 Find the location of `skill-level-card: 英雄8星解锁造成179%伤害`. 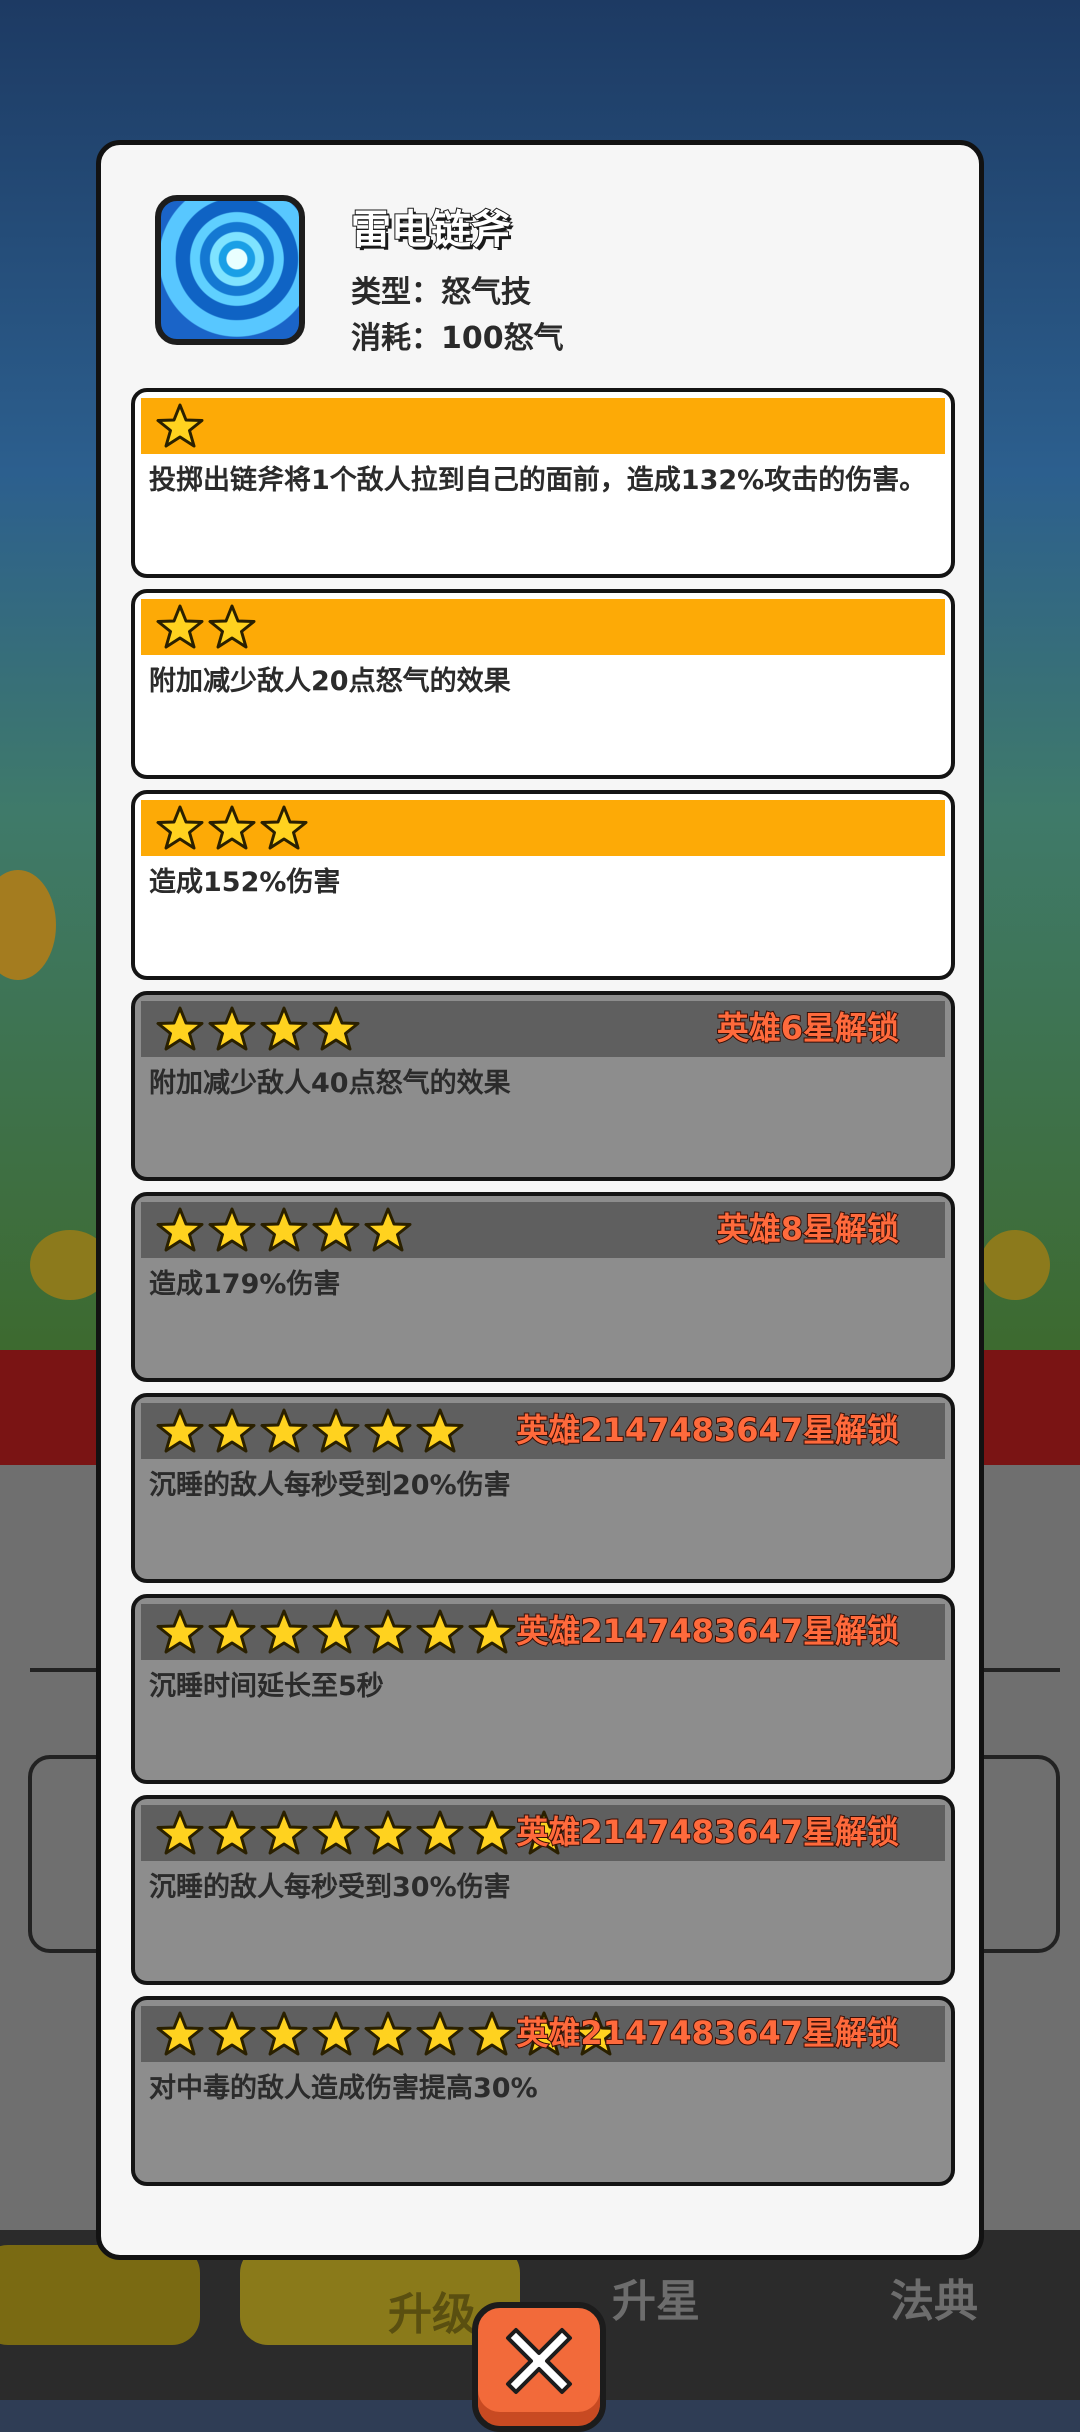

skill-level-card: 英雄8星解锁造成179%伤害 is located at coordinates (543, 1287).